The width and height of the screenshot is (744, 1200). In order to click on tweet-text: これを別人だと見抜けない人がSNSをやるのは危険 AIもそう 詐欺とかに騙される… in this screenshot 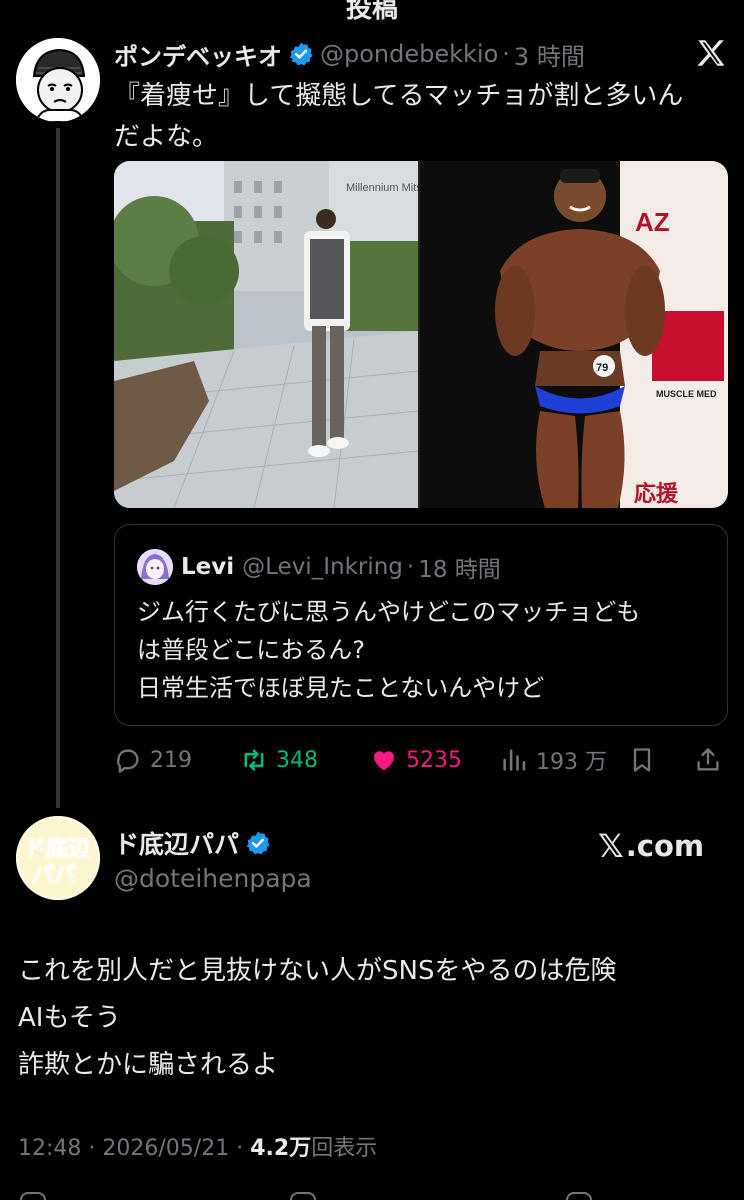, I will do `click(374, 1018)`.